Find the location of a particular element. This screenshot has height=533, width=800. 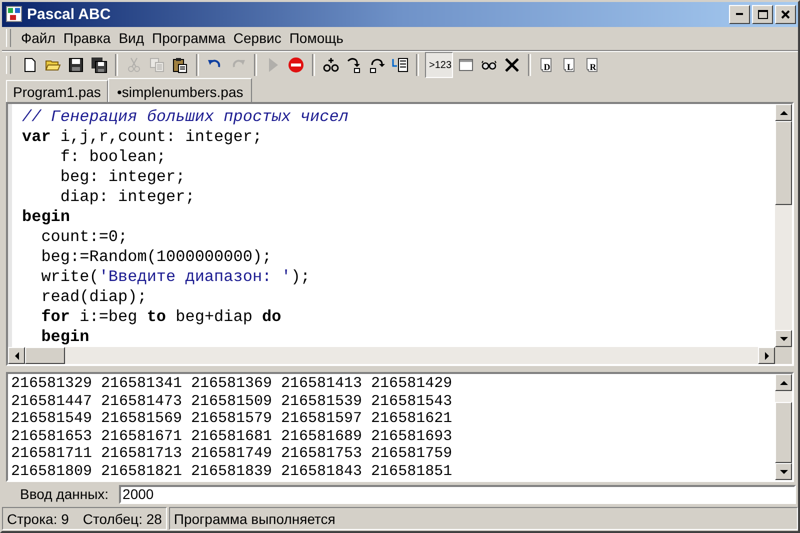

output-line: 216581549 216581569 216581579 216581597 216581621 is located at coordinates (232, 419).